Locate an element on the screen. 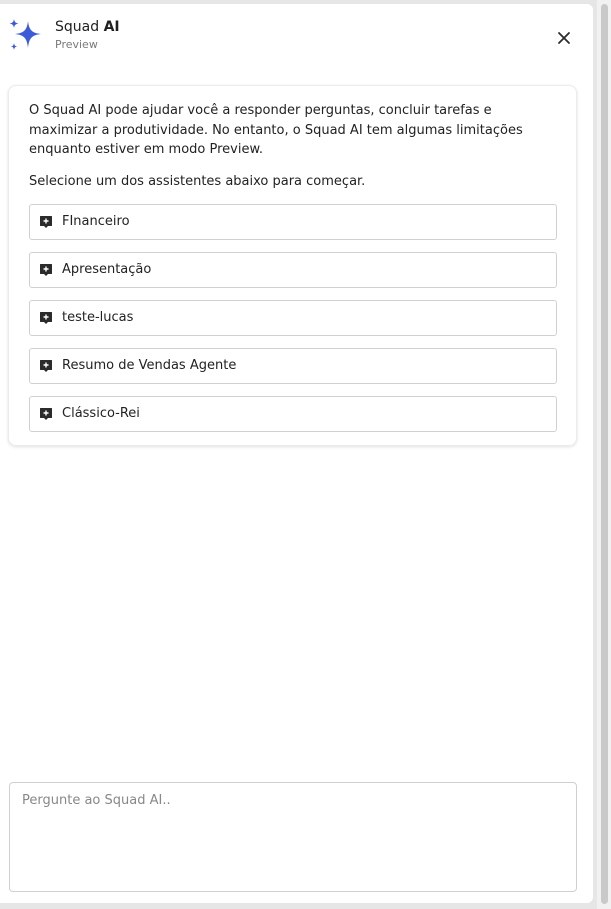  assistant-financeiro: FInanceiro is located at coordinates (293, 222).